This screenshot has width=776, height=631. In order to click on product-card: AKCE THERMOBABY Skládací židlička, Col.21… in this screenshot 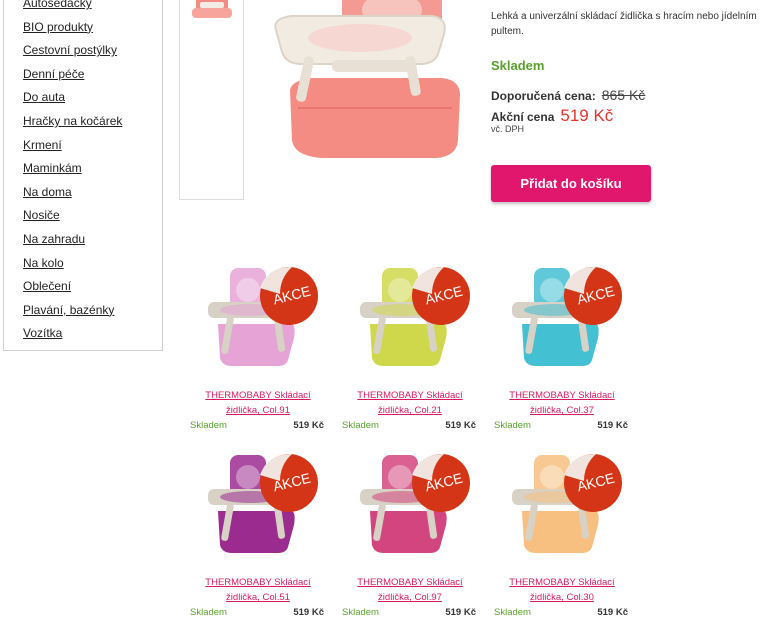, I will do `click(410, 345)`.